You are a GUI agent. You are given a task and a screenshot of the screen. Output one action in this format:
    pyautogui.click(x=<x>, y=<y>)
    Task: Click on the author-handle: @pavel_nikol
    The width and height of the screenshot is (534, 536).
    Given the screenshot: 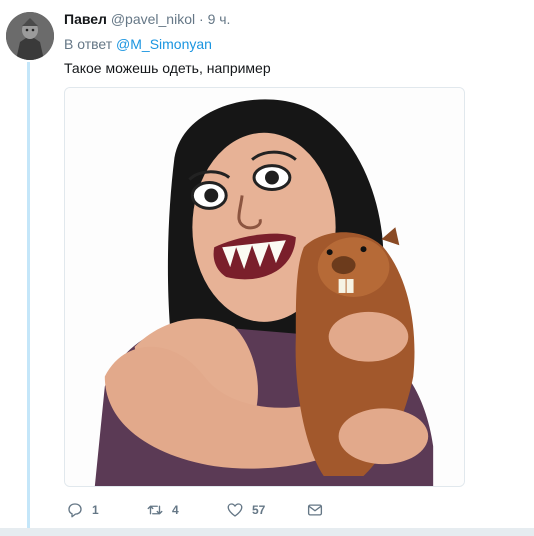 What is the action you would take?
    pyautogui.click(x=153, y=19)
    